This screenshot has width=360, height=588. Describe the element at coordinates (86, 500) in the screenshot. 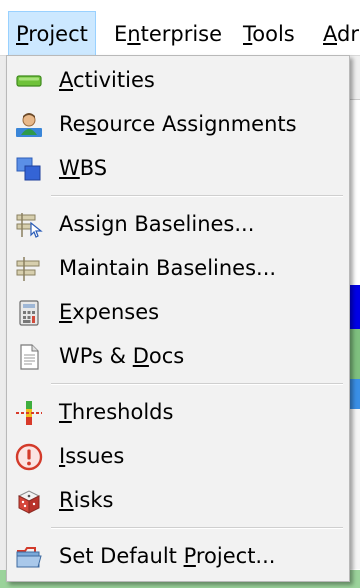

I see `menu-item-risks-label: Risks` at that location.